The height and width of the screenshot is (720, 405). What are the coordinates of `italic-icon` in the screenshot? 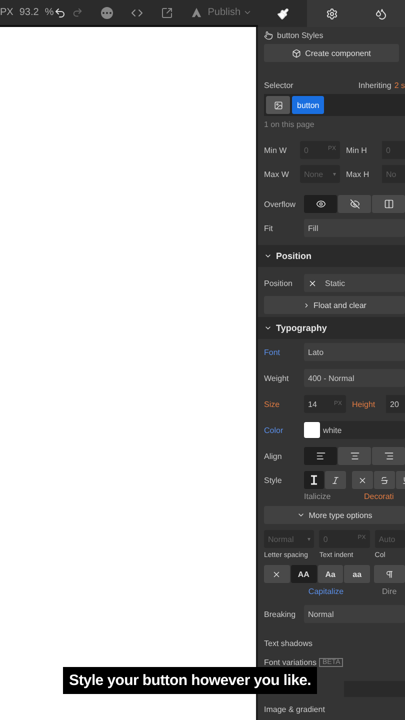 It's located at (335, 480).